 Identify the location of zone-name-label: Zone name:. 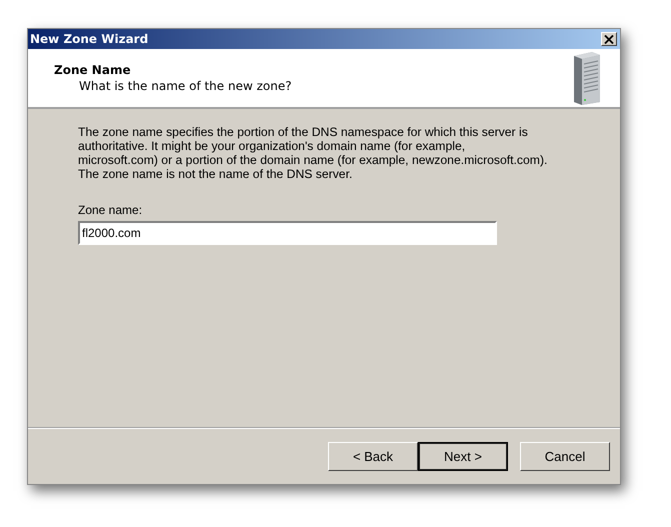
(110, 210).